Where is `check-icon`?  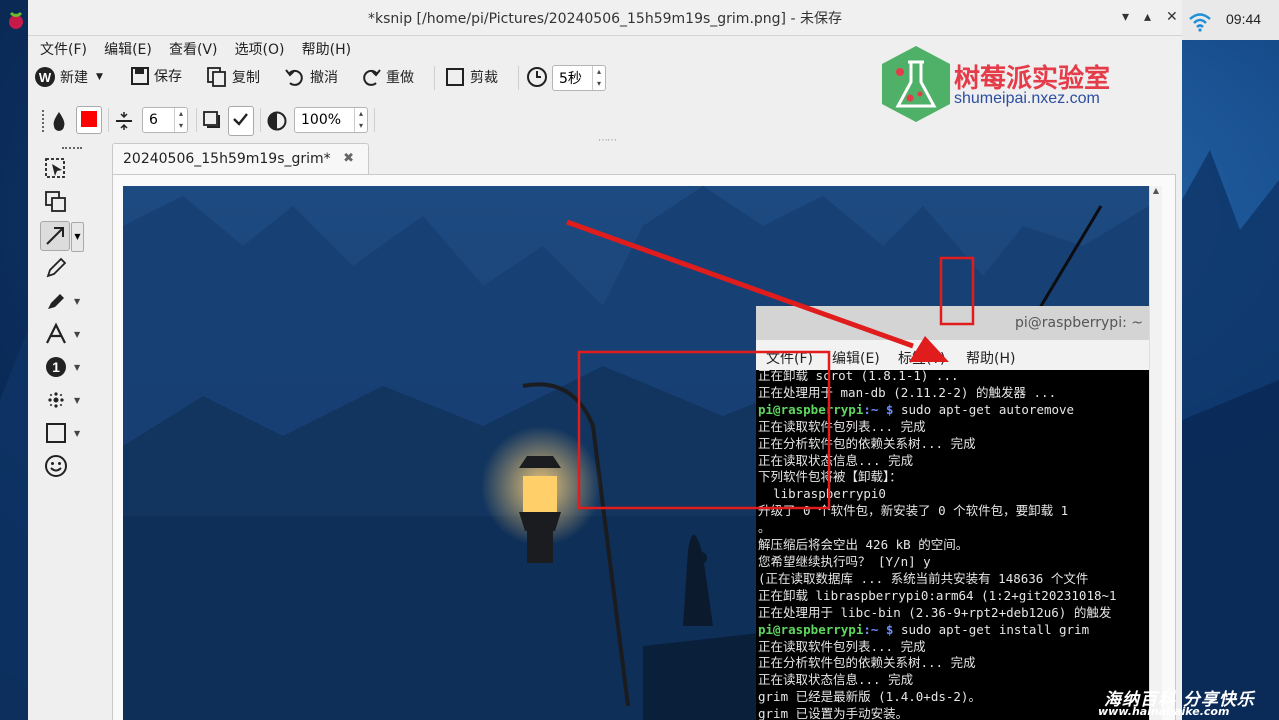
check-icon is located at coordinates (240, 119).